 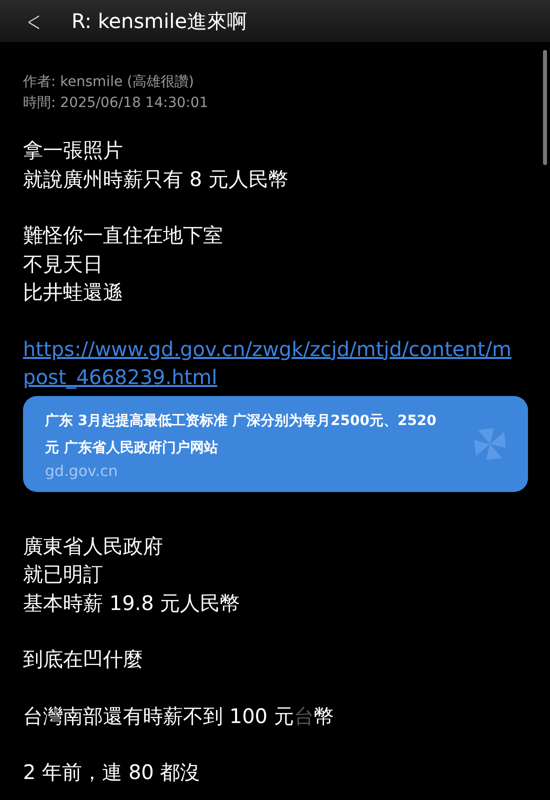 What do you see at coordinates (156, 179) in the screenshot?
I see `text-line: 就說廣州時薪只有 8 元人民幣` at bounding box center [156, 179].